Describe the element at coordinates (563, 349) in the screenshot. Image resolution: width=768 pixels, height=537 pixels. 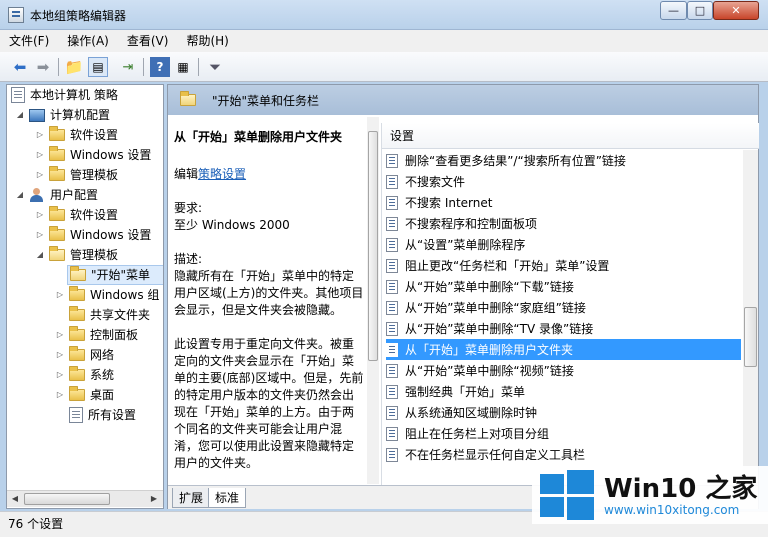
I see `list-item-selected: 从「开始」菜单删除用户文件夹` at that location.